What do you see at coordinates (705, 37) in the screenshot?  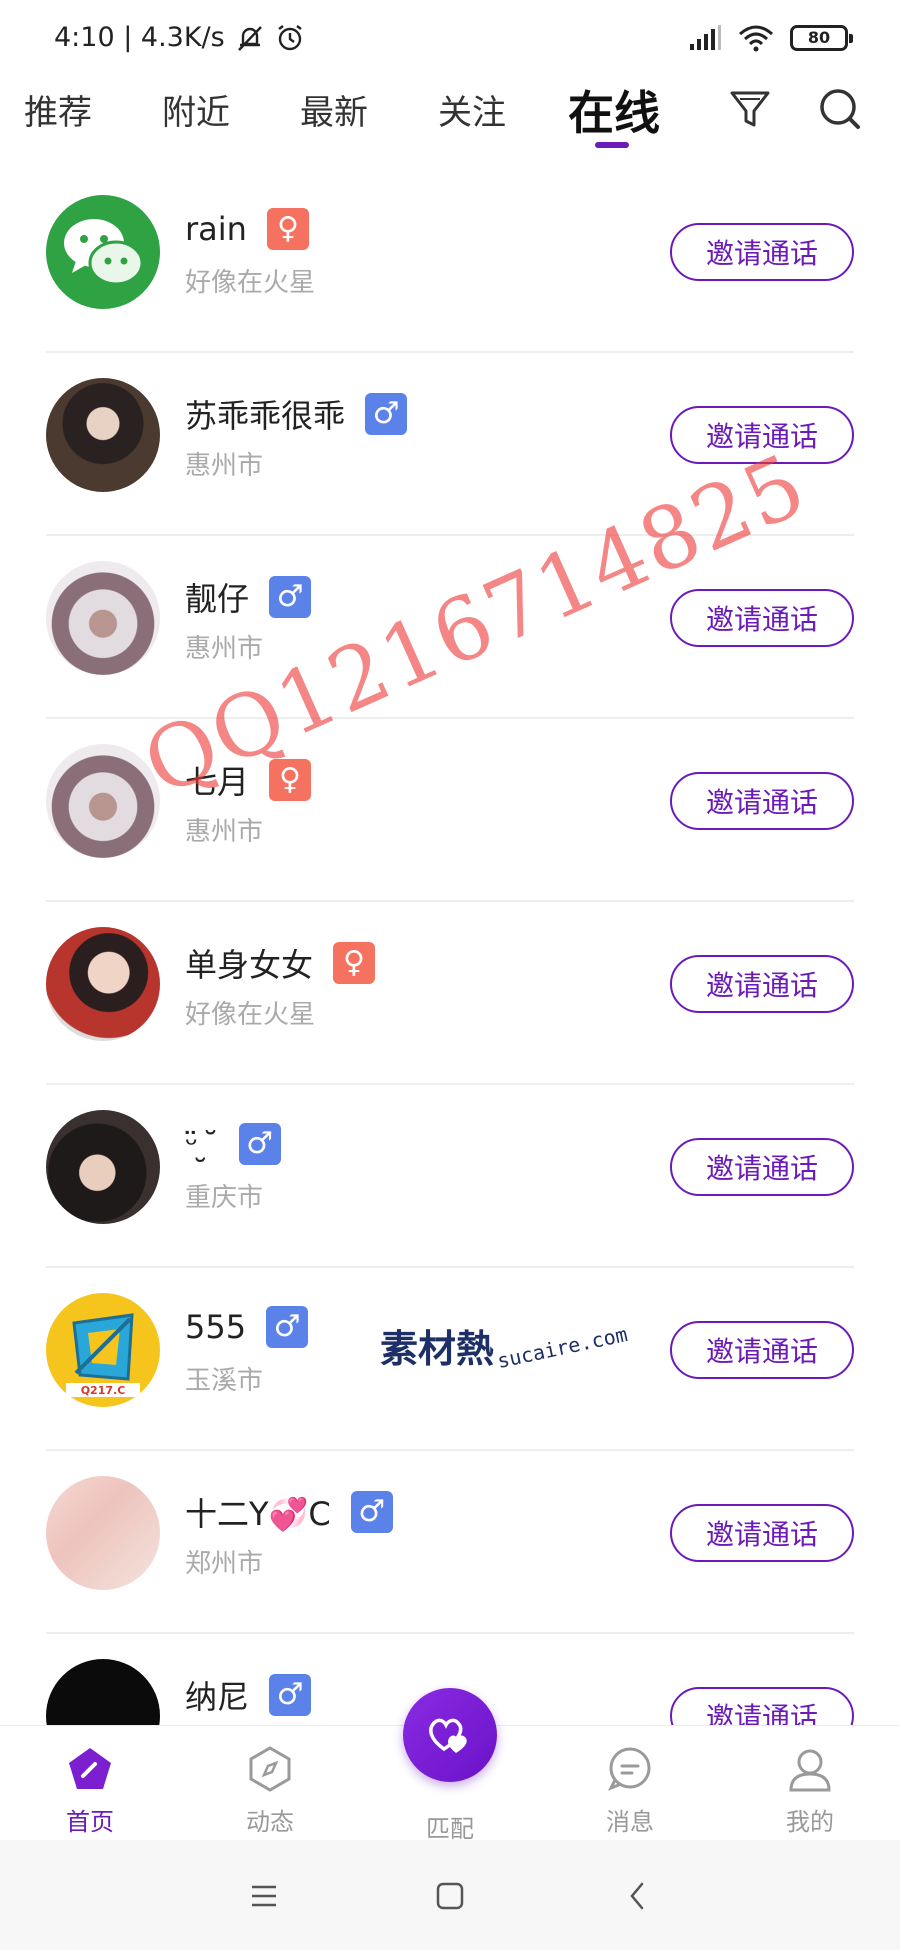 I see `signal-icon` at bounding box center [705, 37].